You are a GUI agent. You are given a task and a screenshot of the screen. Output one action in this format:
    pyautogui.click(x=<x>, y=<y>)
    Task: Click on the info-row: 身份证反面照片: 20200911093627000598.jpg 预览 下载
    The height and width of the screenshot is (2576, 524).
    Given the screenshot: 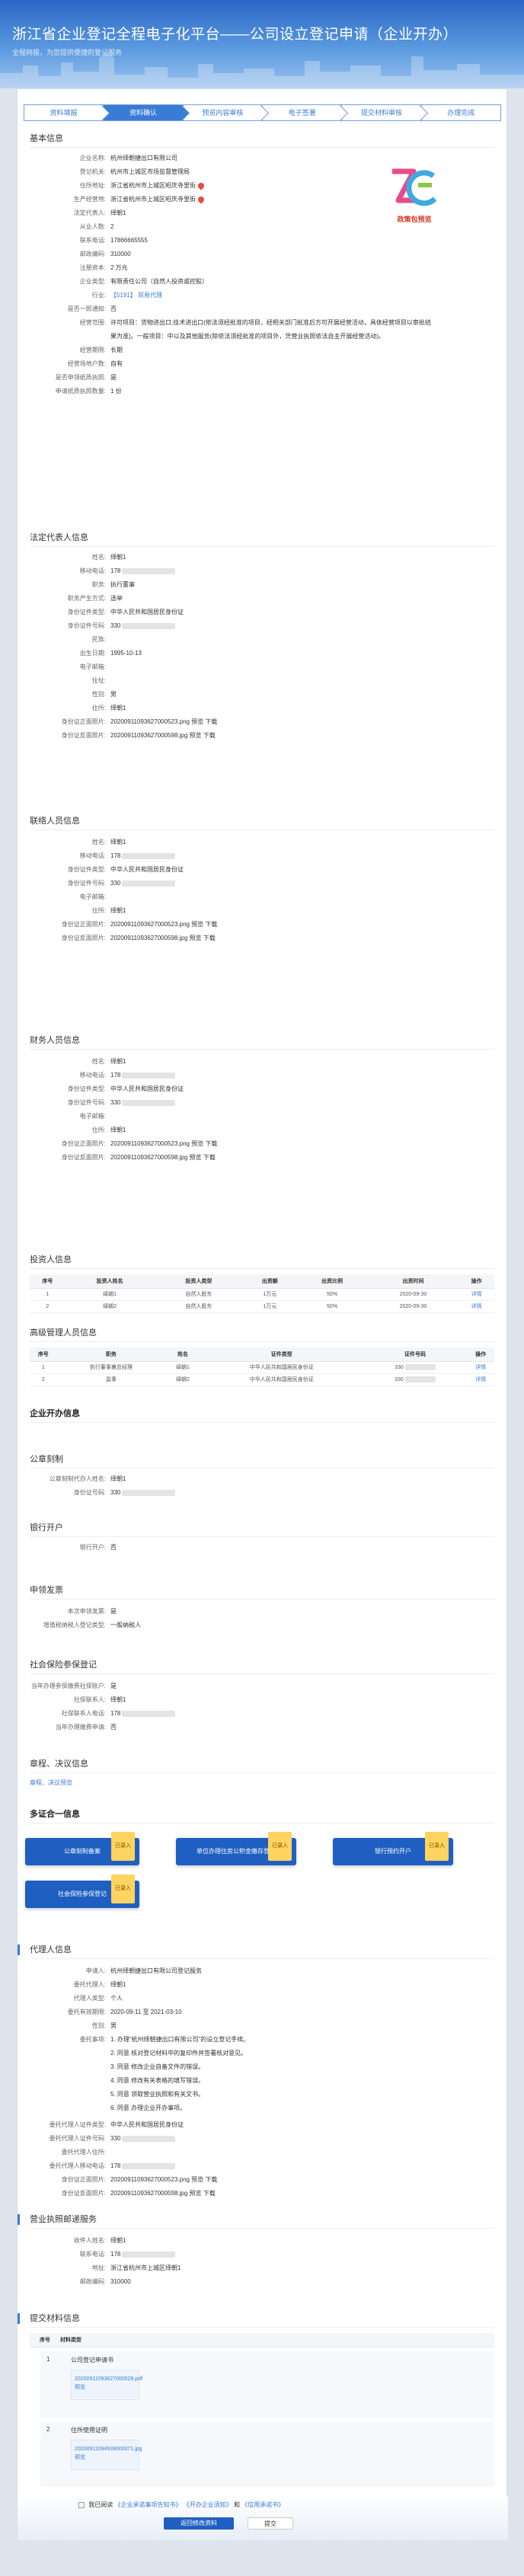 What is the action you would take?
    pyautogui.click(x=263, y=939)
    